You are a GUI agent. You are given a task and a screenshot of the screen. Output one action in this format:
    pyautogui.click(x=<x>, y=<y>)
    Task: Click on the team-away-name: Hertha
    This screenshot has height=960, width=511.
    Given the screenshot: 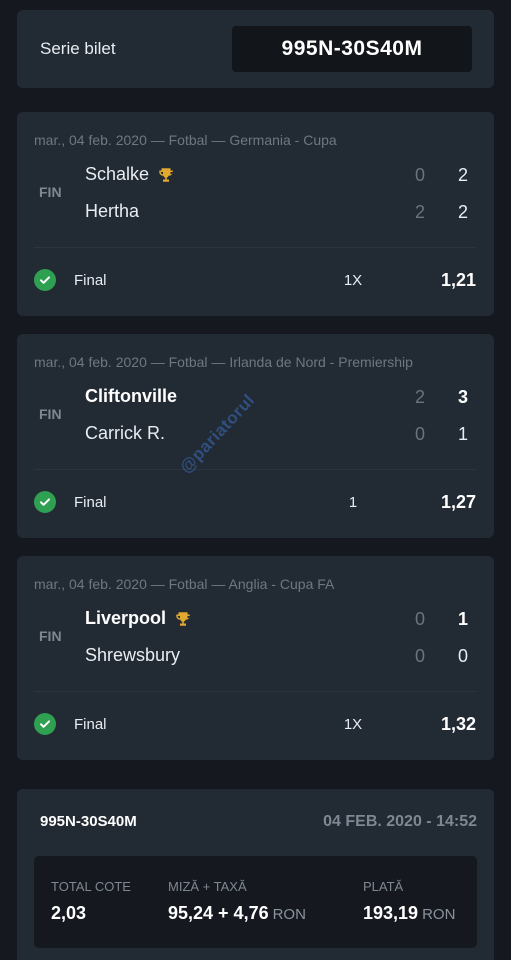 What is the action you would take?
    pyautogui.click(x=112, y=211)
    